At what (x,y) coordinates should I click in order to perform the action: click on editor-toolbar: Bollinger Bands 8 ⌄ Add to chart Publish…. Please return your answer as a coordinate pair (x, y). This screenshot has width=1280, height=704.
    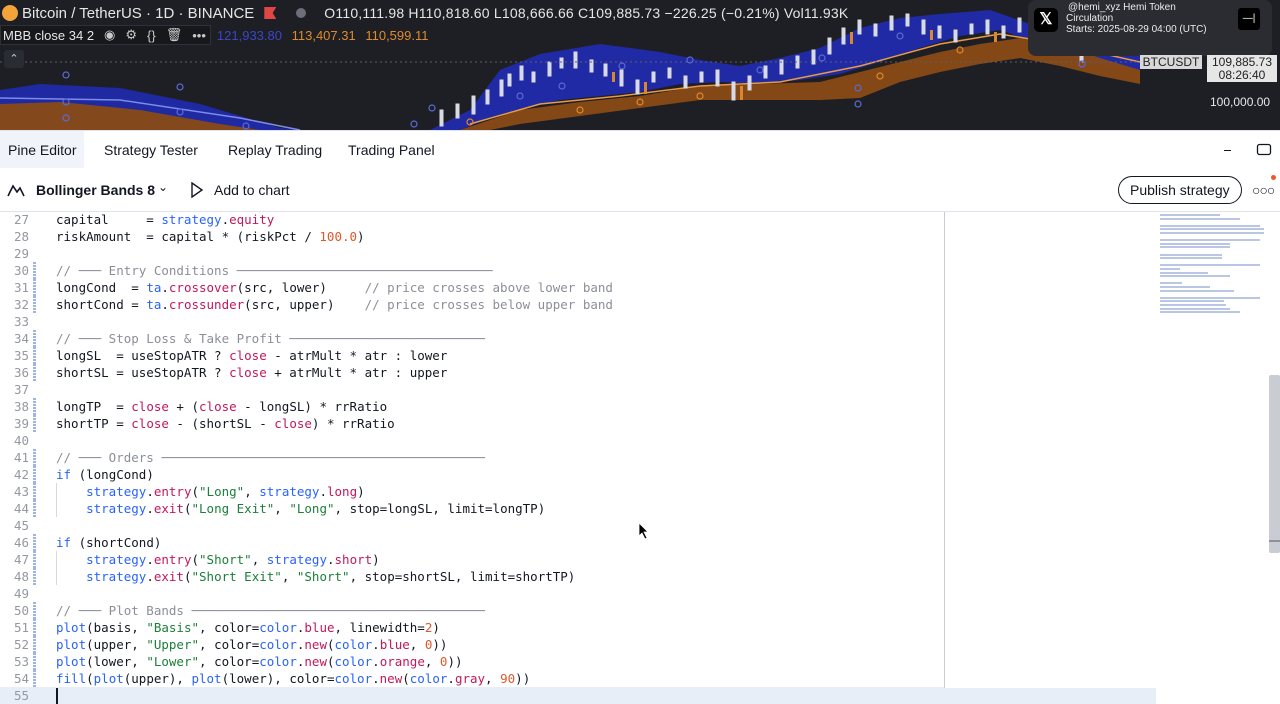
    Looking at the image, I should click on (640, 190).